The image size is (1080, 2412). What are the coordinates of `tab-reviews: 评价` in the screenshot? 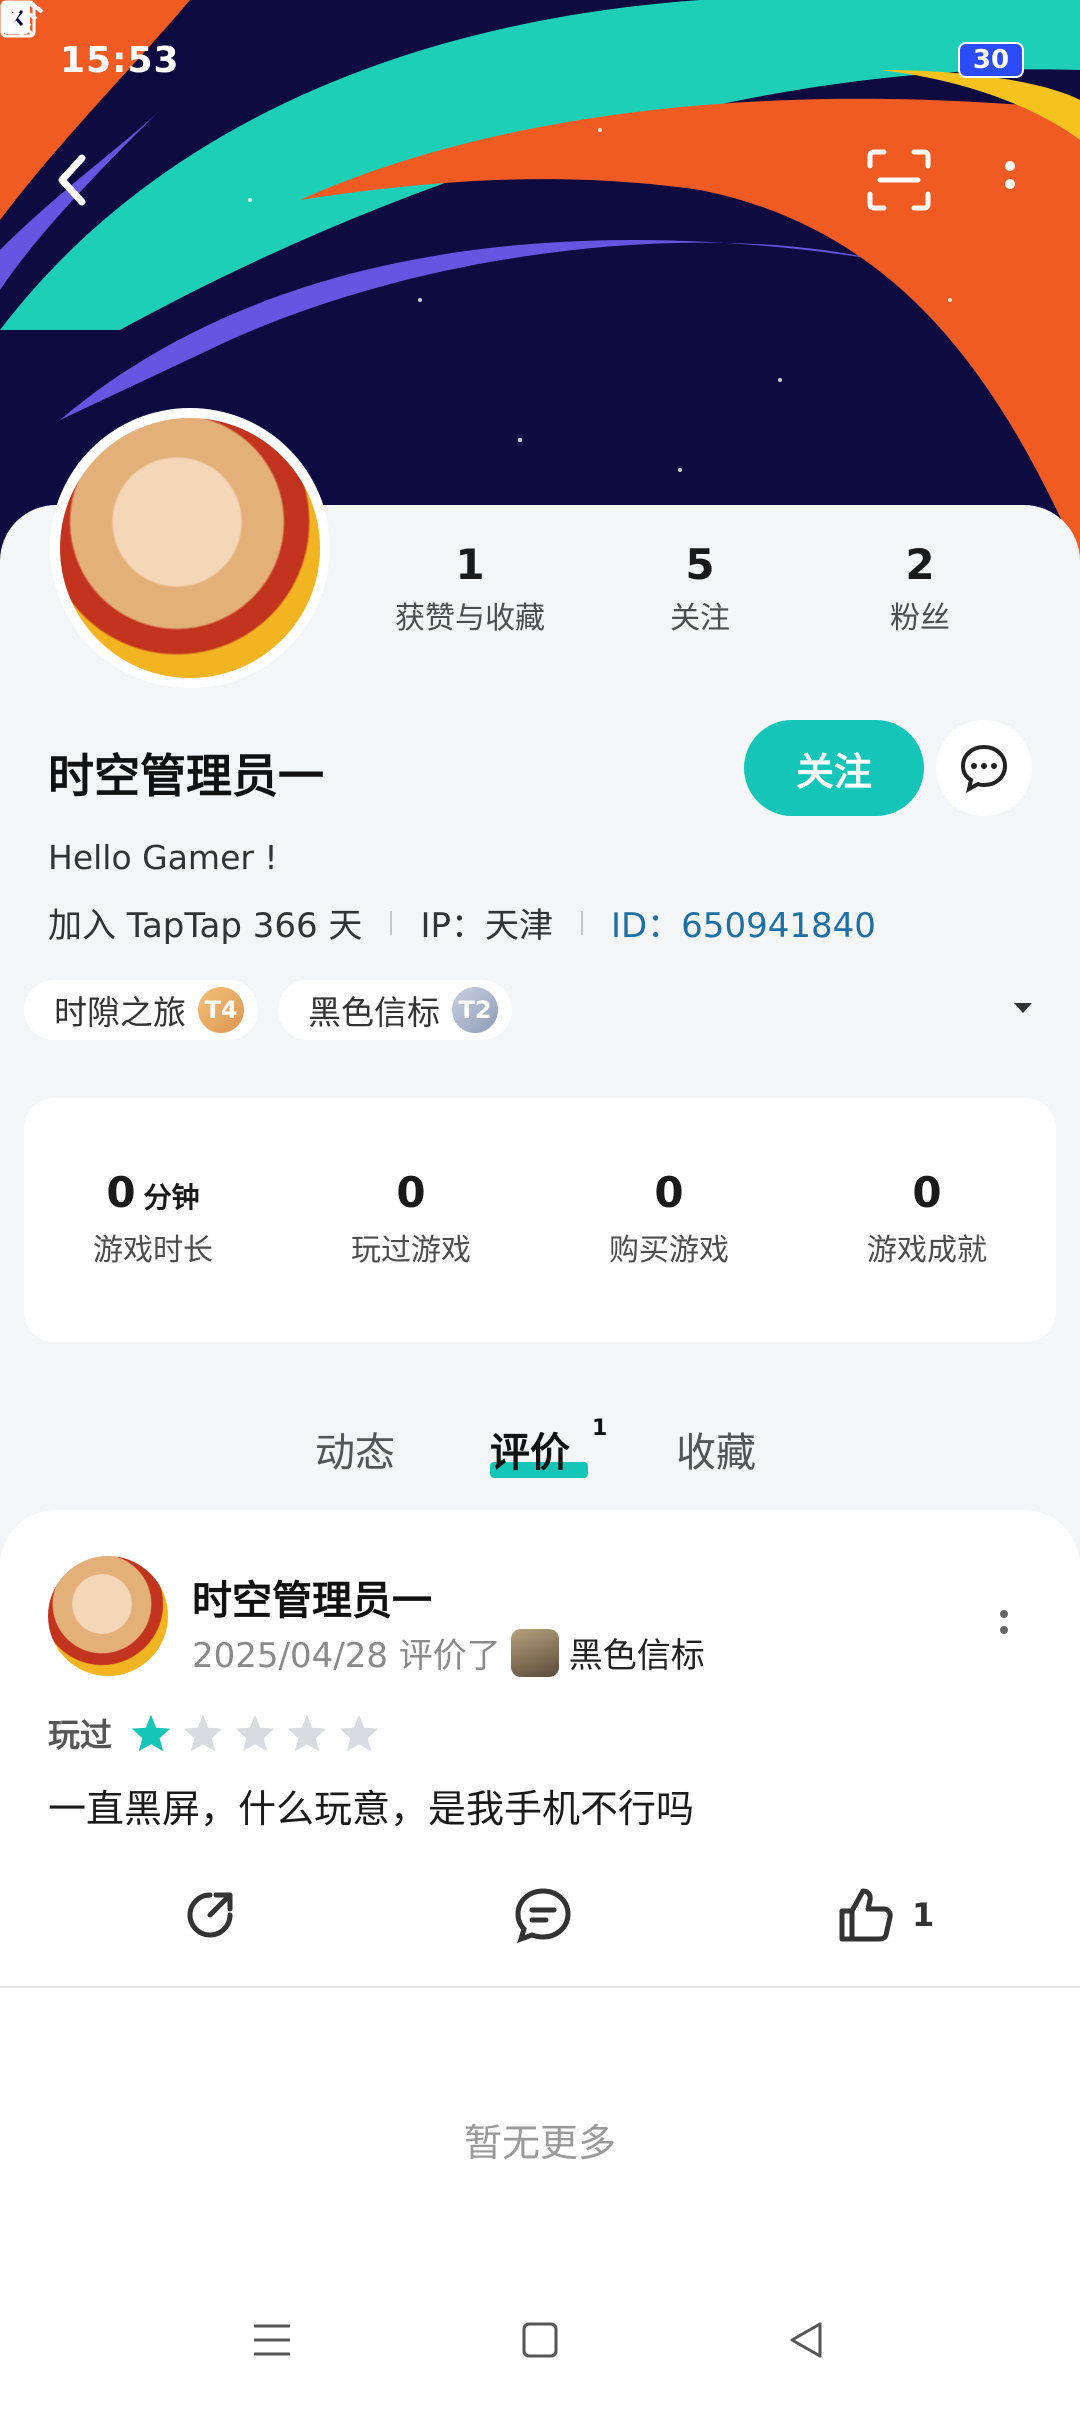 It's located at (530, 1449).